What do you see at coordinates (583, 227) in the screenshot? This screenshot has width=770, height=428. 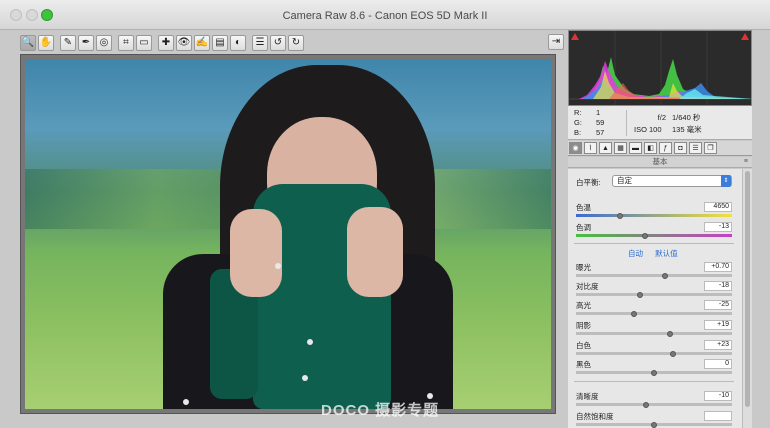 I see `slider-label: 色调` at bounding box center [583, 227].